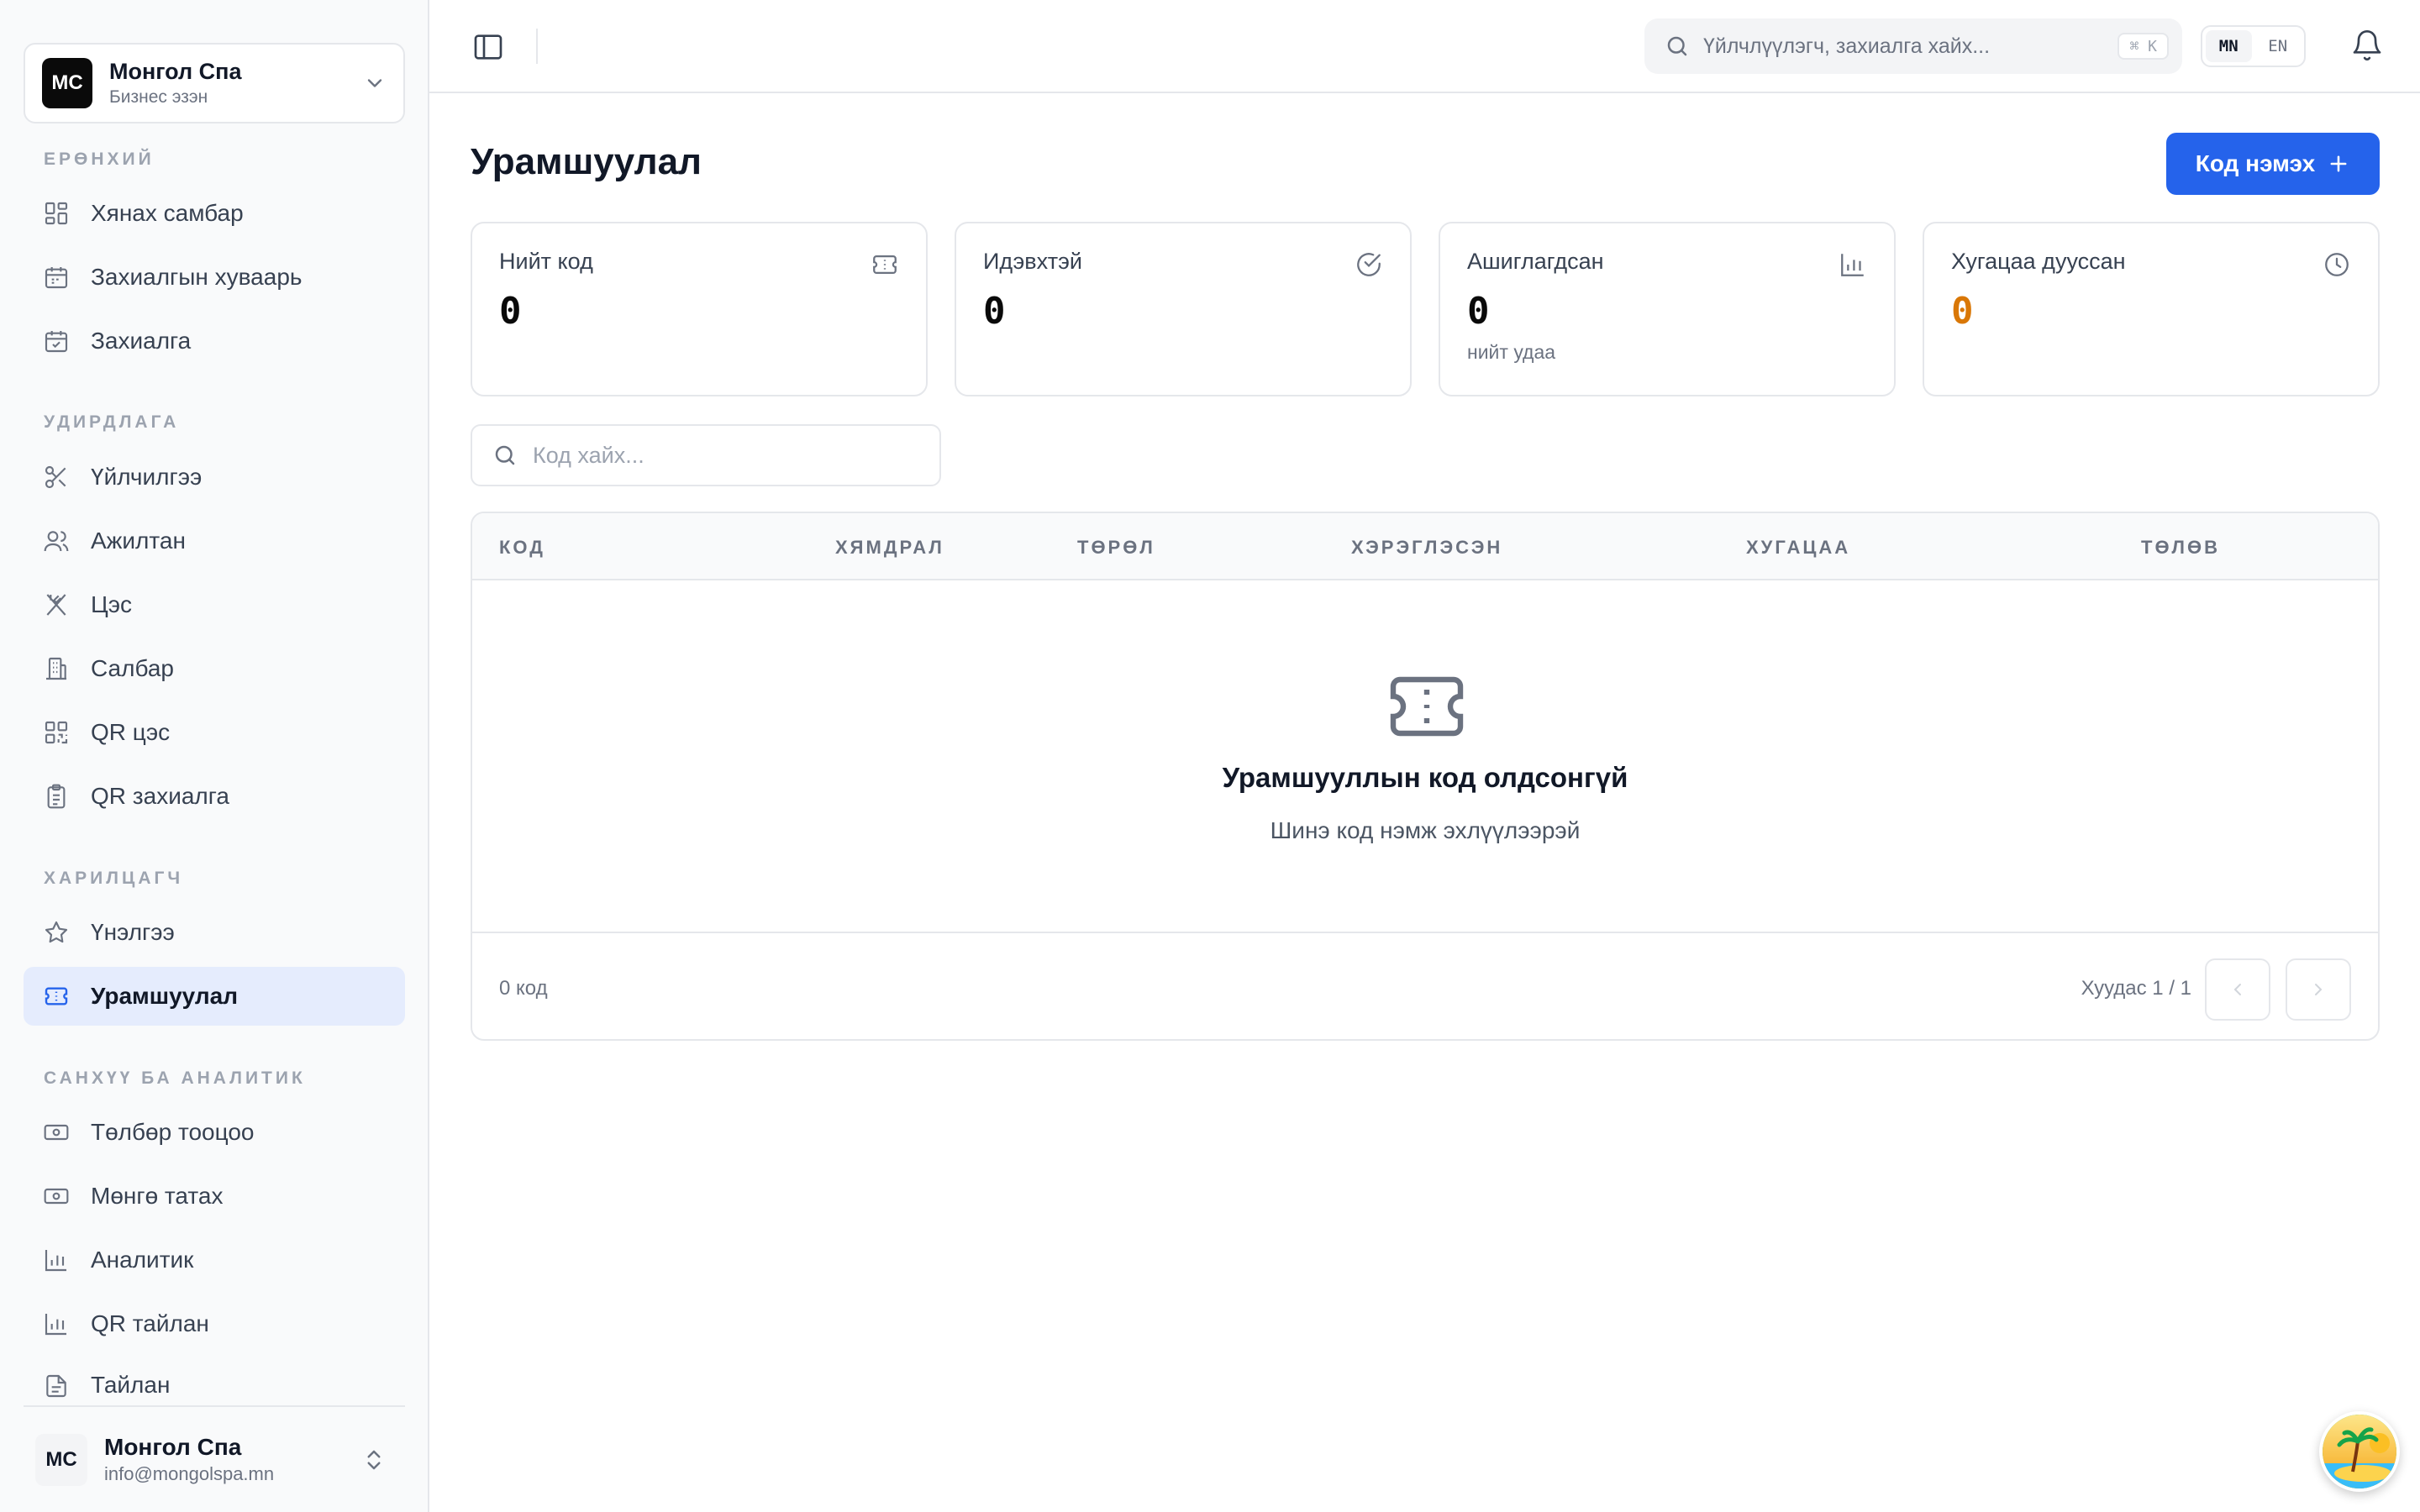 The height and width of the screenshot is (1512, 2420). What do you see at coordinates (56, 541) in the screenshot?
I see `users-icon` at bounding box center [56, 541].